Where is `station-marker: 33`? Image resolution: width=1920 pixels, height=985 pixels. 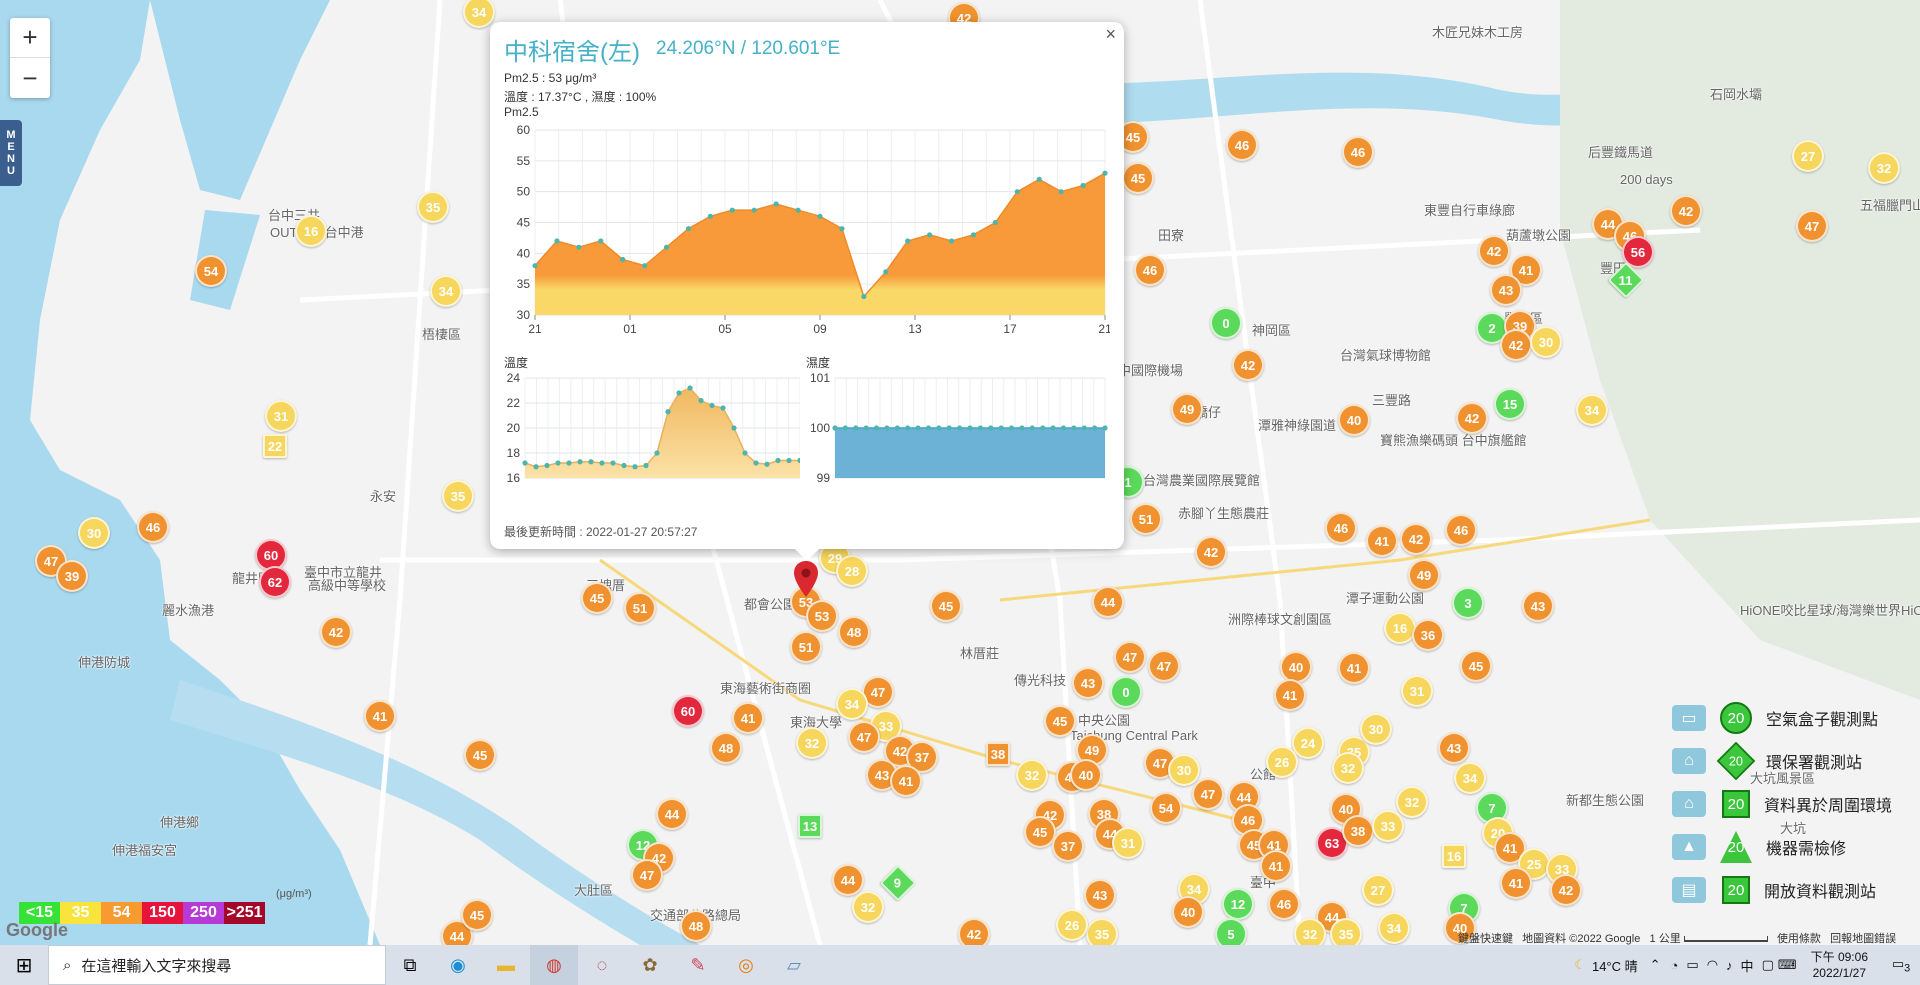 station-marker: 33 is located at coordinates (1388, 826).